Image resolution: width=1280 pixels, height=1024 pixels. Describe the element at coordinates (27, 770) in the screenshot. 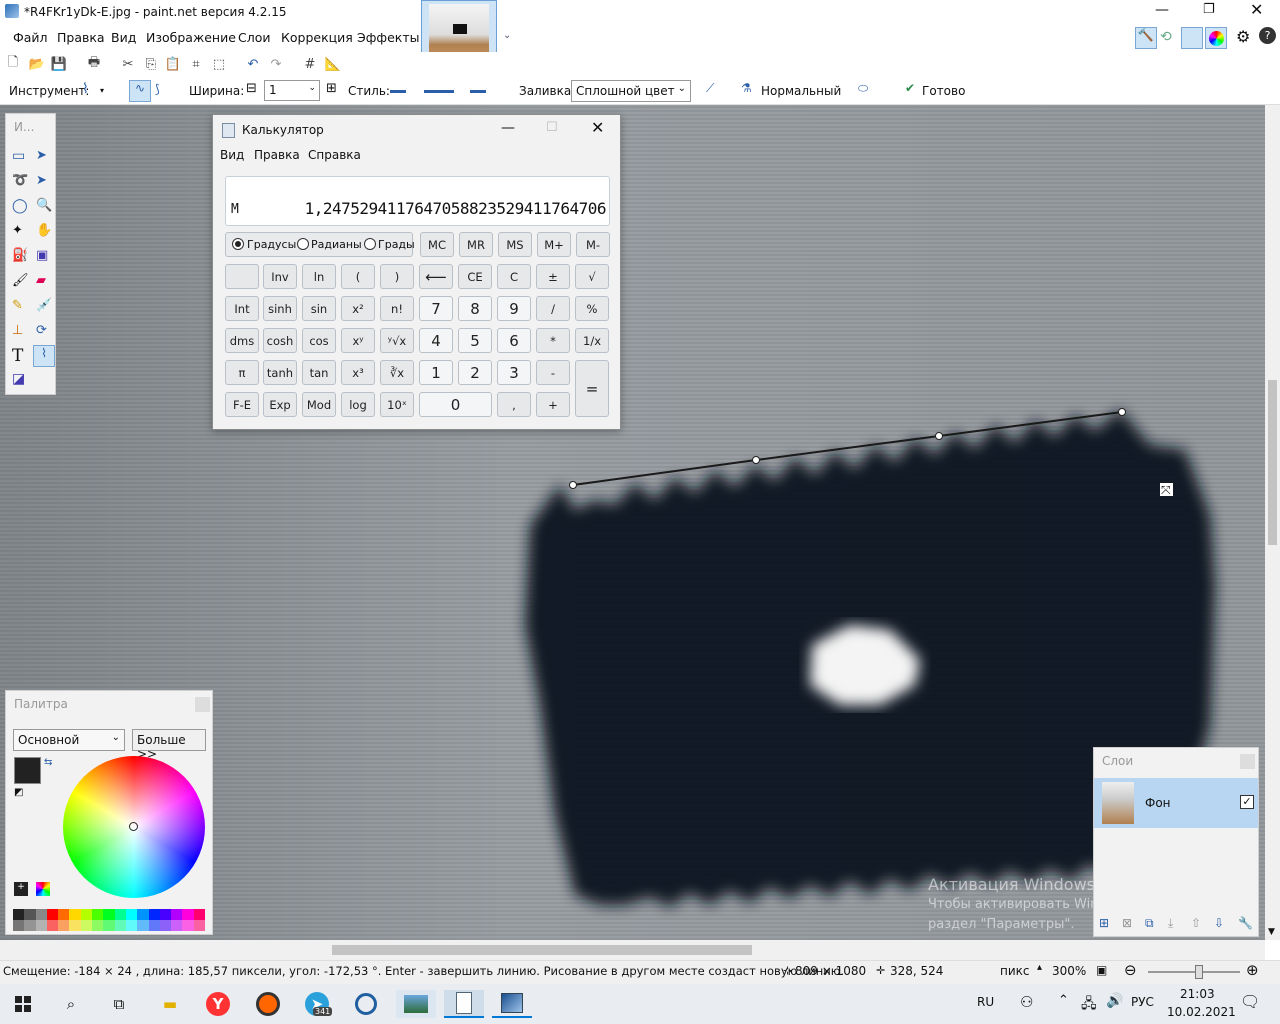

I see `primary-color-swatch` at that location.